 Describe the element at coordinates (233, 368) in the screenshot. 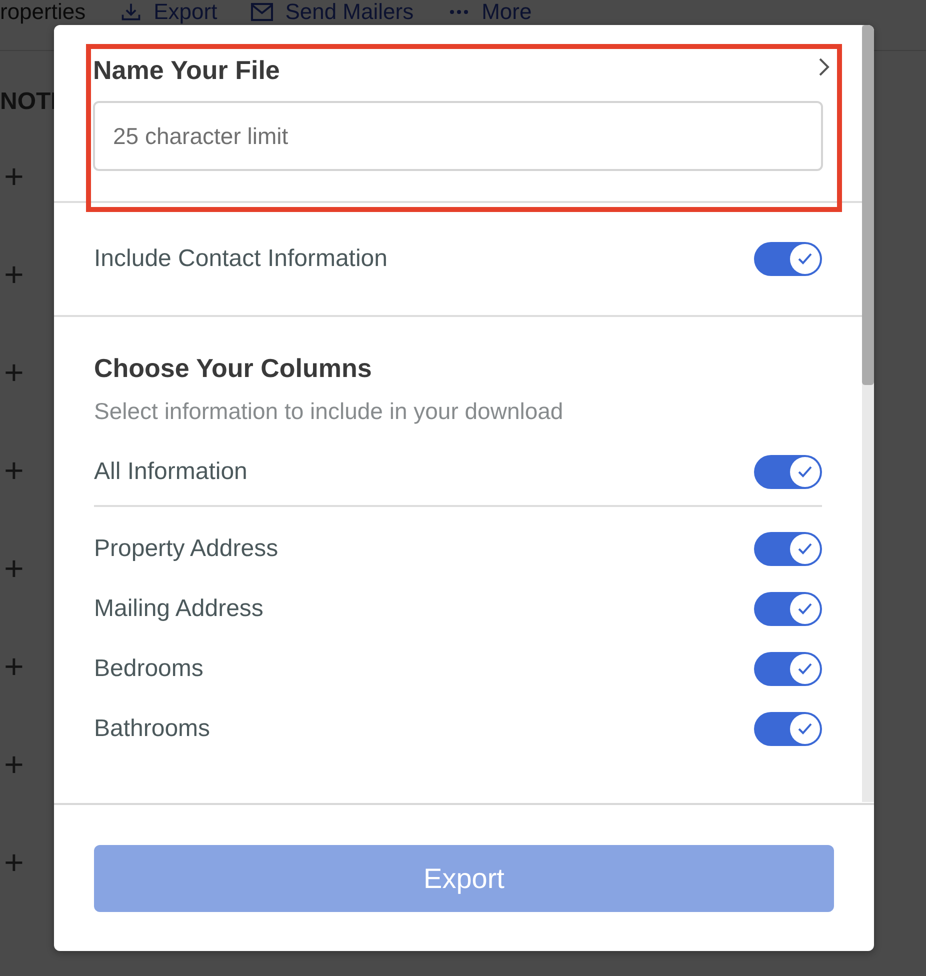

I see `section-title: Choose Your Columns` at that location.